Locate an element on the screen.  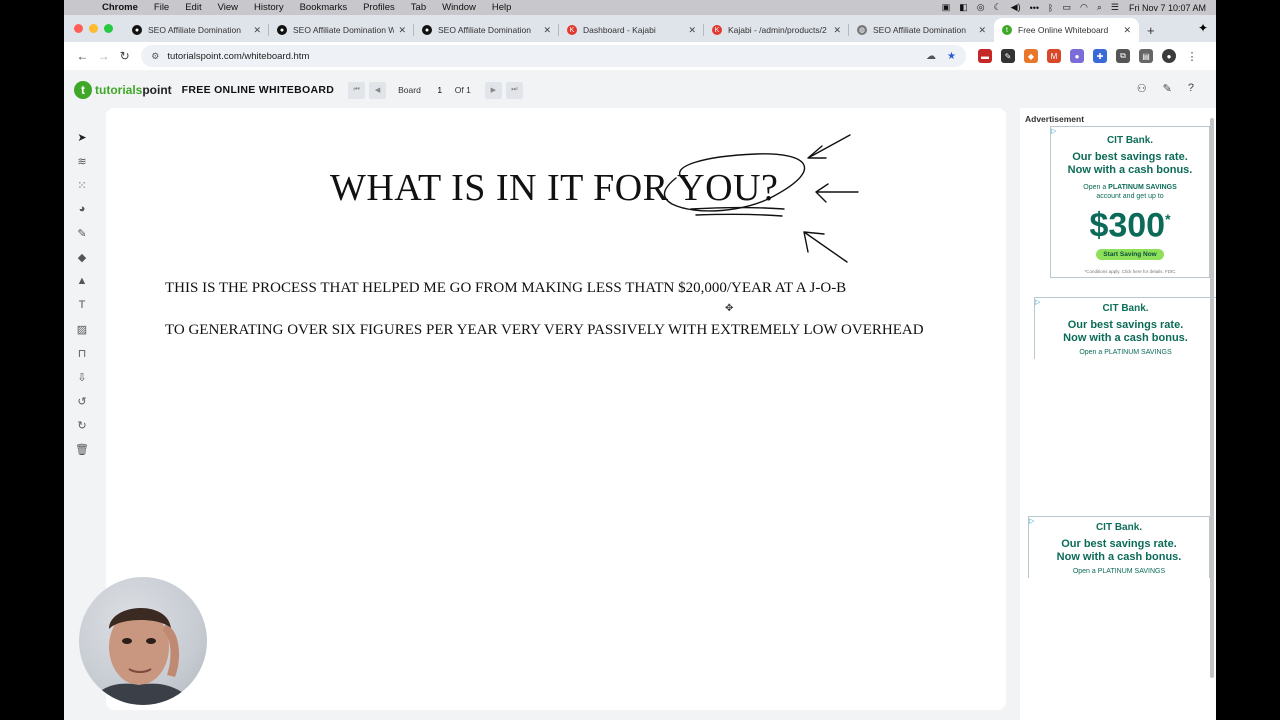
shortcut-icon: ◧ is located at coordinates (963, 7).